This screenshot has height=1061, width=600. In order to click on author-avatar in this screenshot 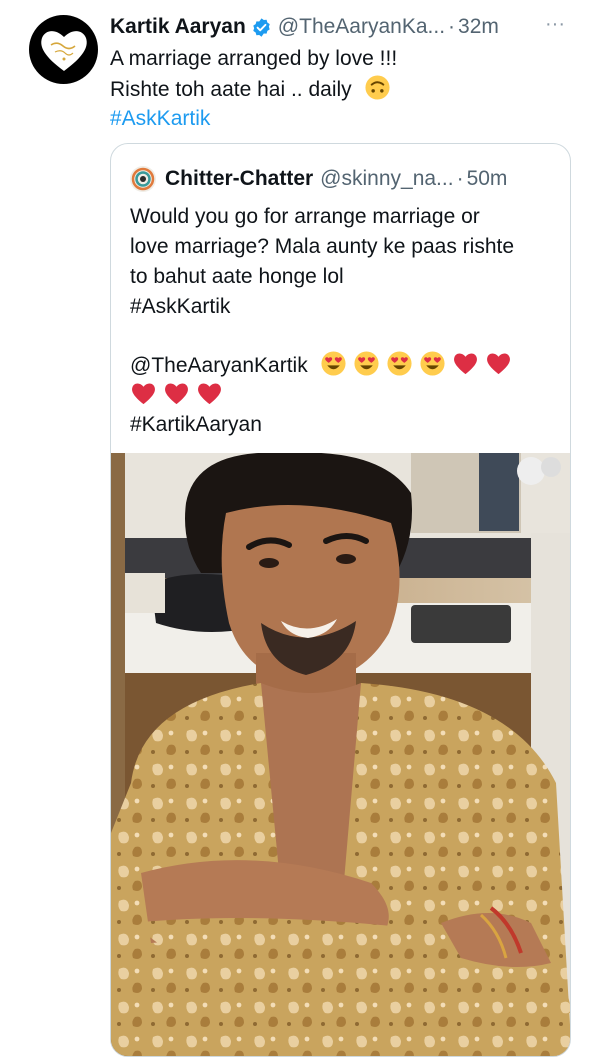, I will do `click(63, 49)`.